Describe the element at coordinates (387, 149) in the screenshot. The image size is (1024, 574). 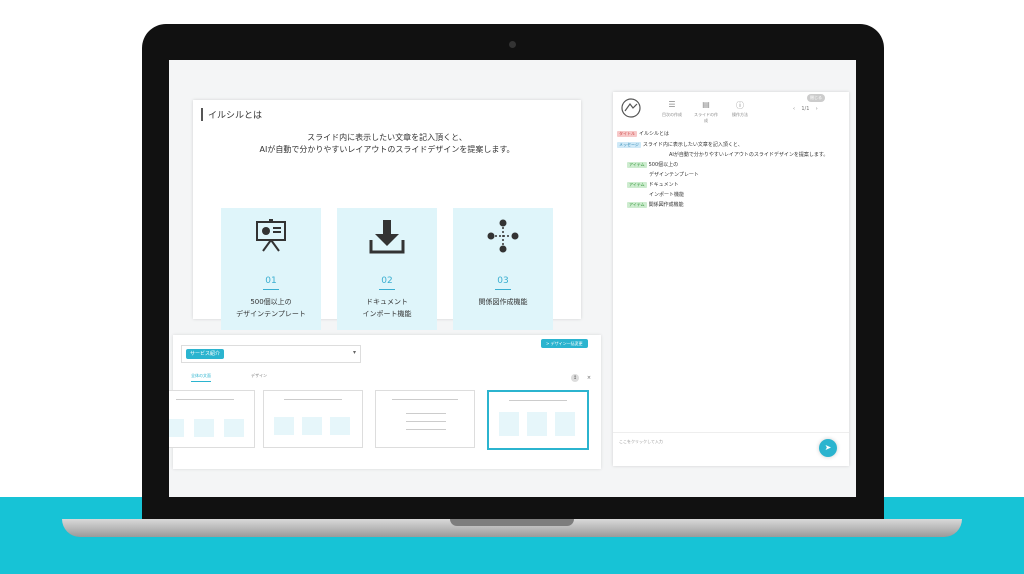
I see `slide-text-line-2: AIが自動で分かりやすいレイアウトのスライドデザインを提案します。` at that location.